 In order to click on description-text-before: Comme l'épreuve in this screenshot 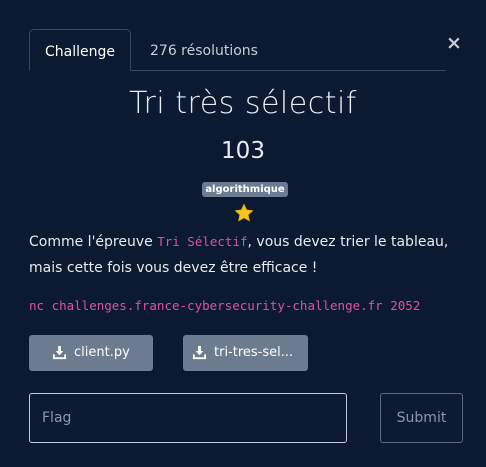, I will do `click(93, 242)`.